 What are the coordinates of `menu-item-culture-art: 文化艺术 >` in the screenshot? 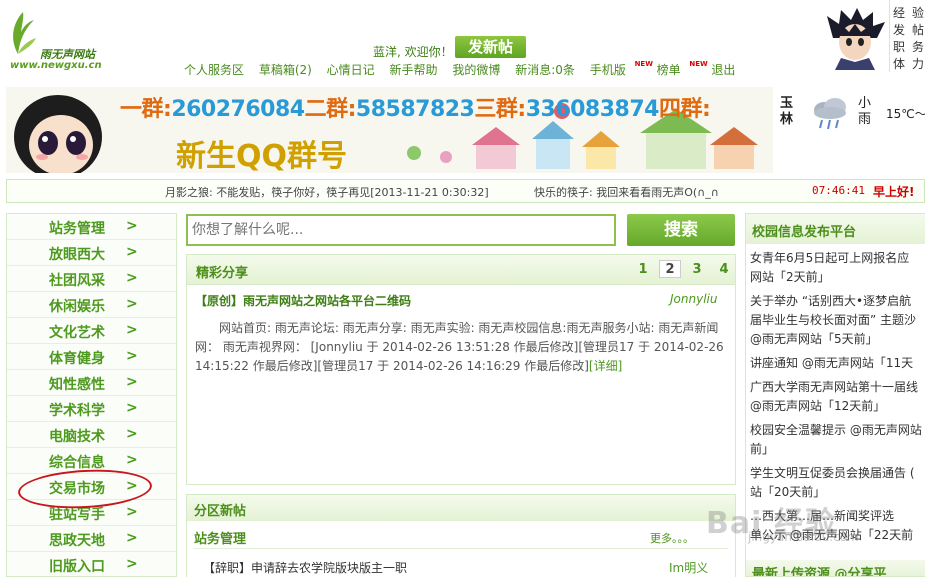 It's located at (91, 331).